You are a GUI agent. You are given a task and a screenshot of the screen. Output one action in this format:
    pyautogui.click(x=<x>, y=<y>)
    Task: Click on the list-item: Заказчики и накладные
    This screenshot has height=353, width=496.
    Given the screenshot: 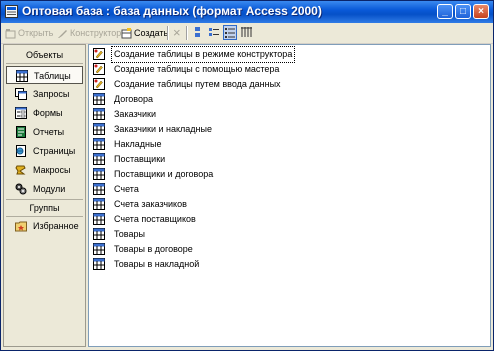 What is the action you would take?
    pyautogui.click(x=283, y=129)
    